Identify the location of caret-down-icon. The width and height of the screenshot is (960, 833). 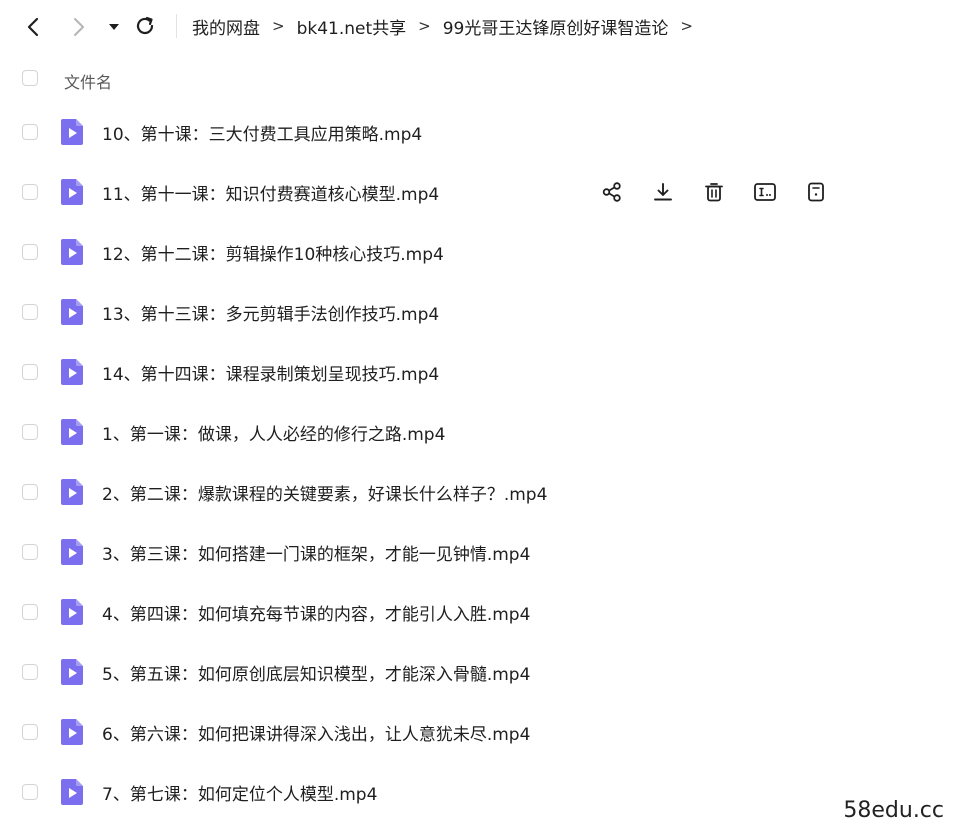
(114, 27).